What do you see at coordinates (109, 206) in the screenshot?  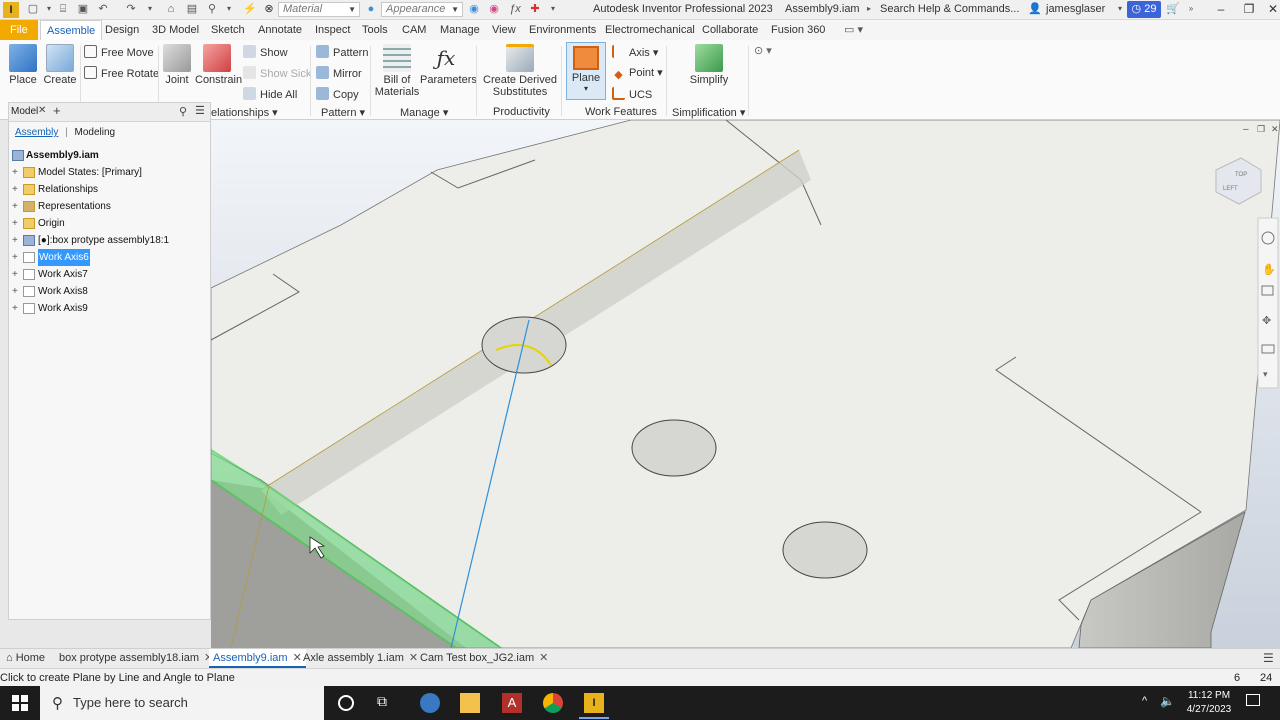 I see `tree-item-representations: + Representations` at bounding box center [109, 206].